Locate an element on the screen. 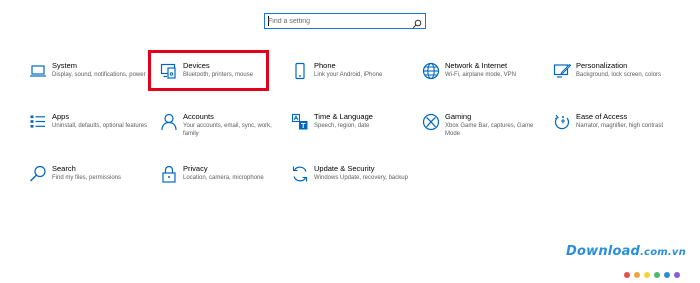  tile-description: Link your Android, iPhone is located at coordinates (348, 75).